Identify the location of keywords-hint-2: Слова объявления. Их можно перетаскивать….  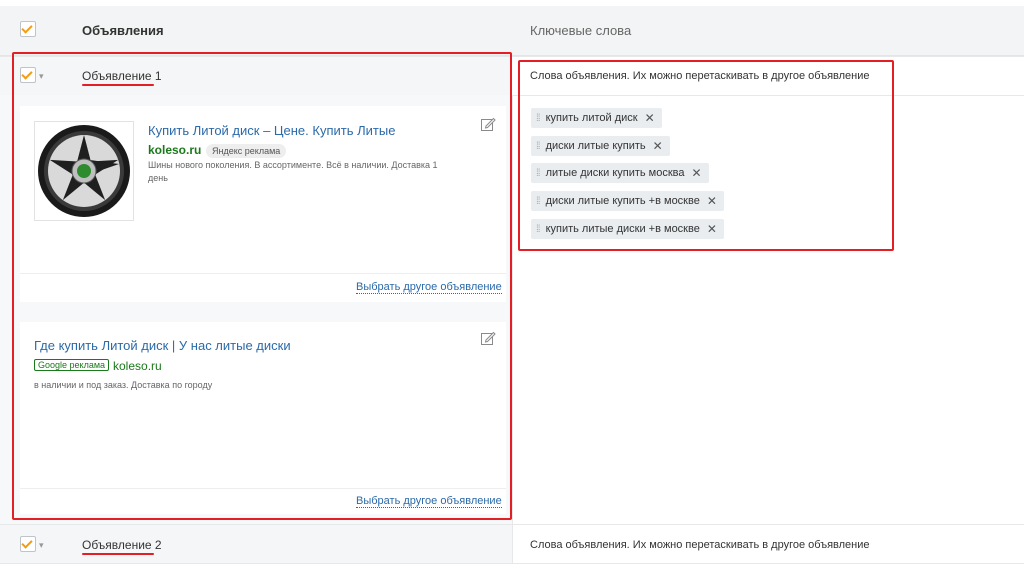
(700, 545).